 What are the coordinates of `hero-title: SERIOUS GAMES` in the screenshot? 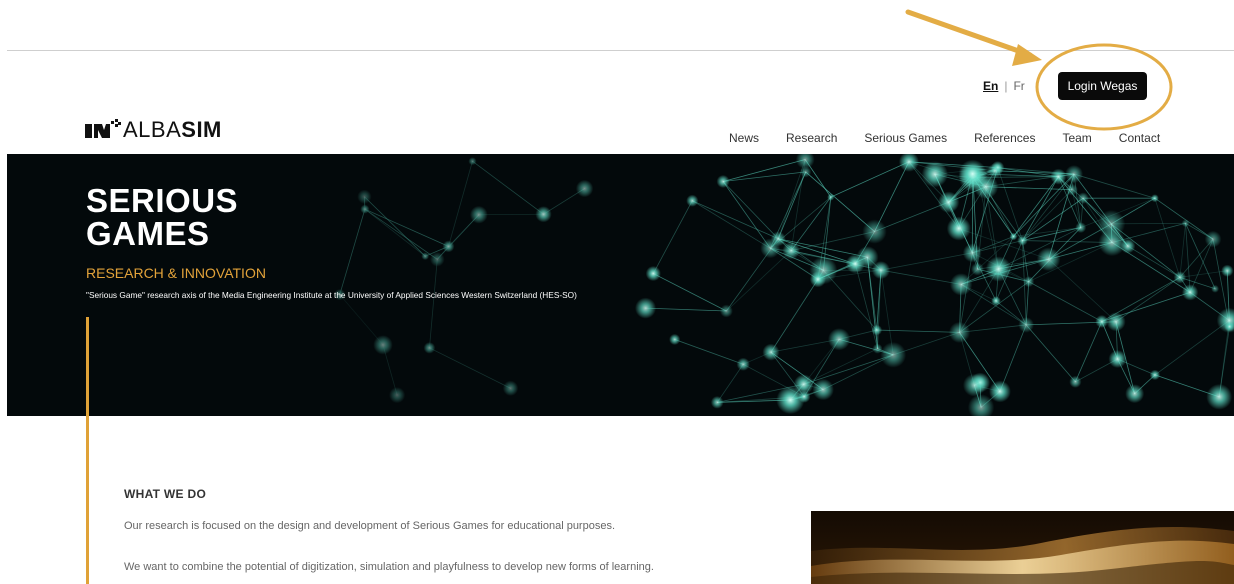 It's located at (162, 217).